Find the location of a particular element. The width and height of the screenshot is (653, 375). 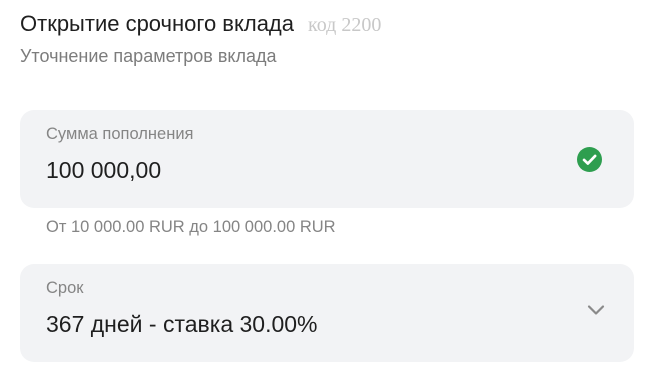

check-circle-icon is located at coordinates (589, 159).